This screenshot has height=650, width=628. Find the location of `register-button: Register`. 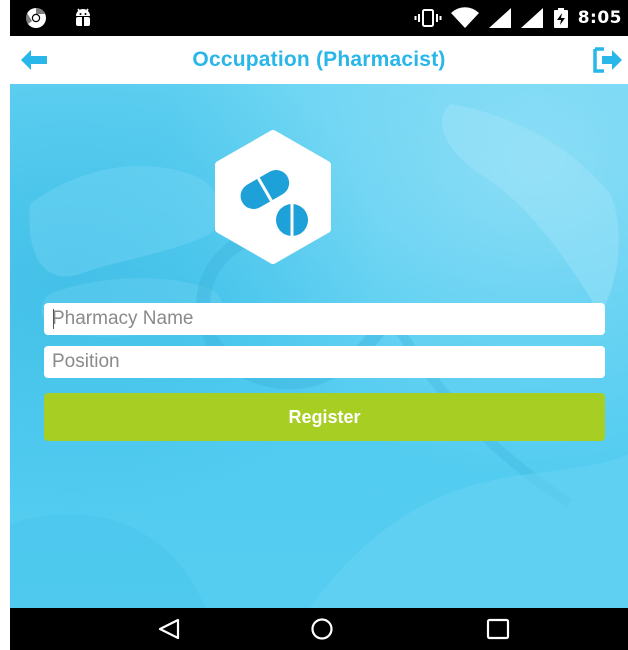

register-button: Register is located at coordinates (324, 417).